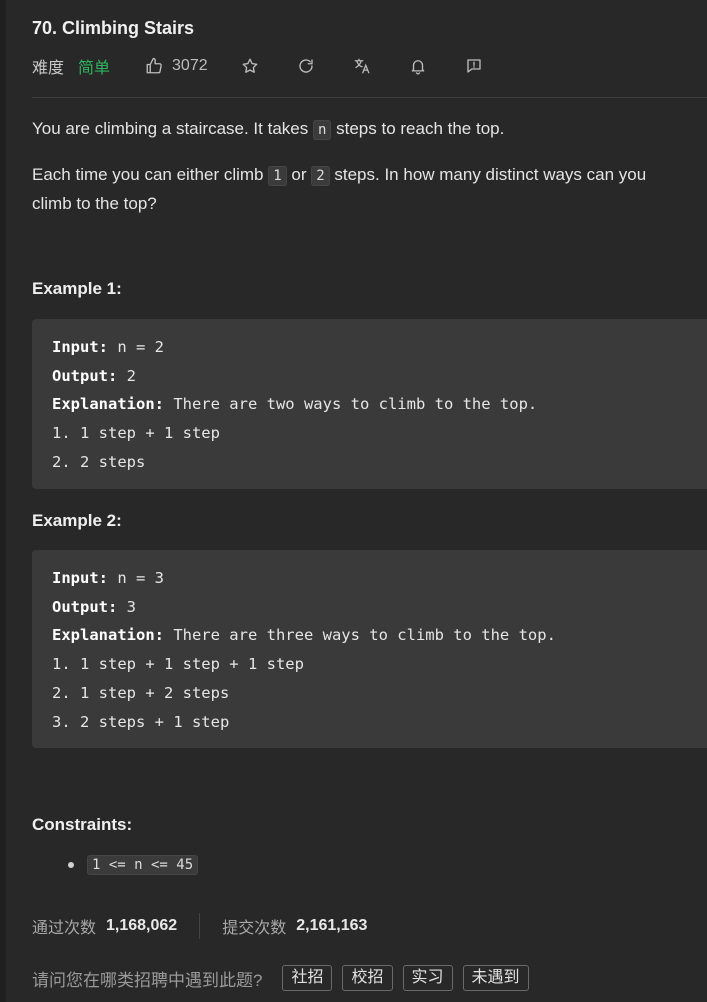 The height and width of the screenshot is (1002, 707). Describe the element at coordinates (147, 980) in the screenshot. I see `survey-question: 请问您在哪类招聘中遇到此题?` at that location.